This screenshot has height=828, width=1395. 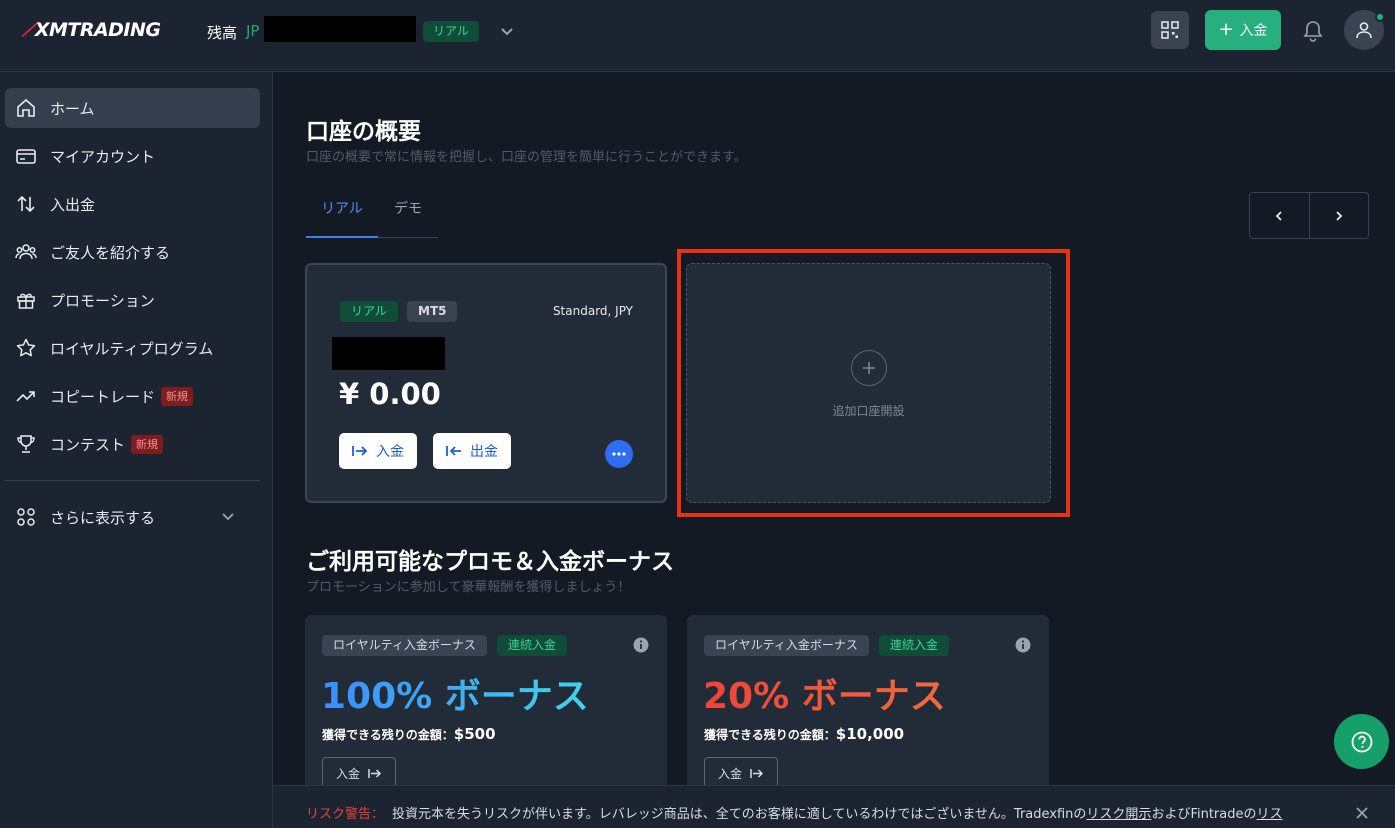 What do you see at coordinates (132, 348) in the screenshot?
I see `sidebar-item-loyalty: ロイヤルティプログラム` at bounding box center [132, 348].